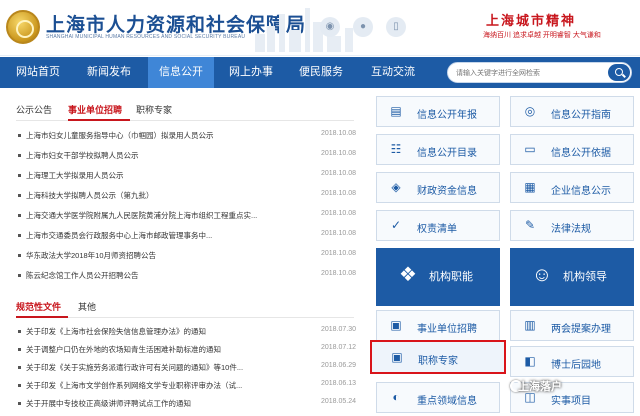 This screenshot has height=416, width=640. Describe the element at coordinates (438, 225) in the screenshot. I see `card-responsibility-list: ✓ 权责清单` at that location.